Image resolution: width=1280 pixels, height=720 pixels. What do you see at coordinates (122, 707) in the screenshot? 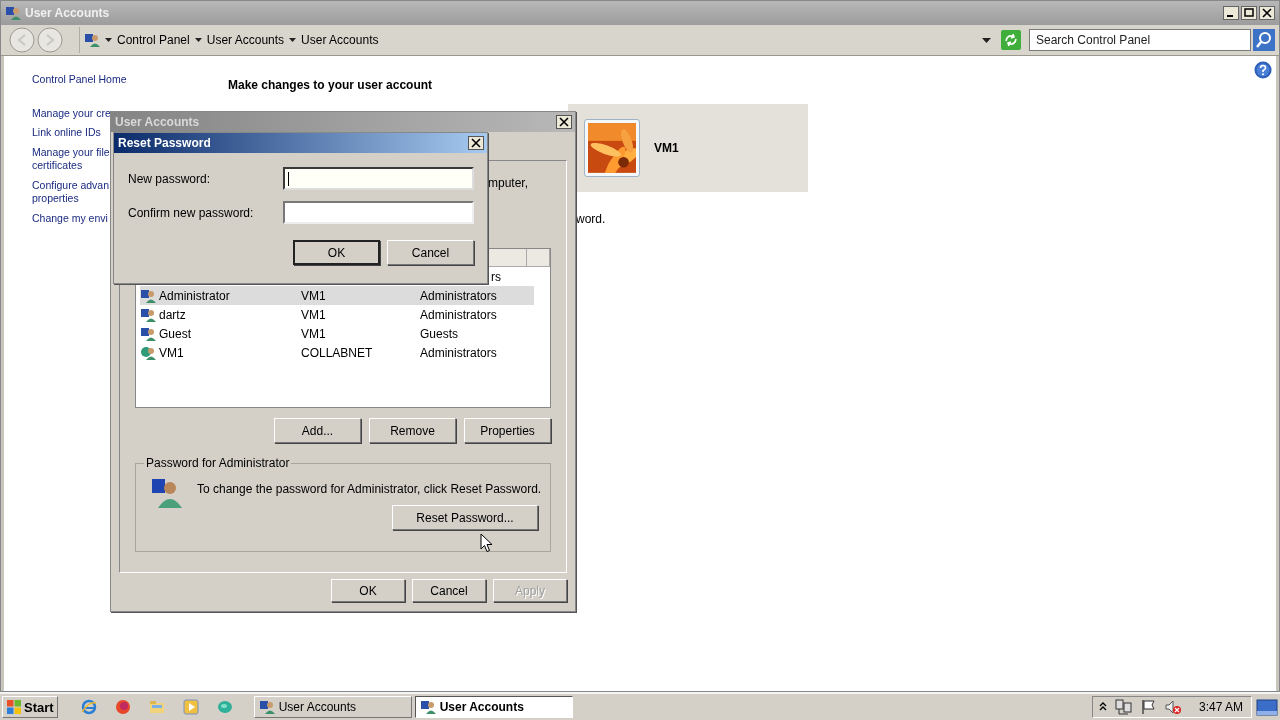
I see `fox-browser-icon` at bounding box center [122, 707].